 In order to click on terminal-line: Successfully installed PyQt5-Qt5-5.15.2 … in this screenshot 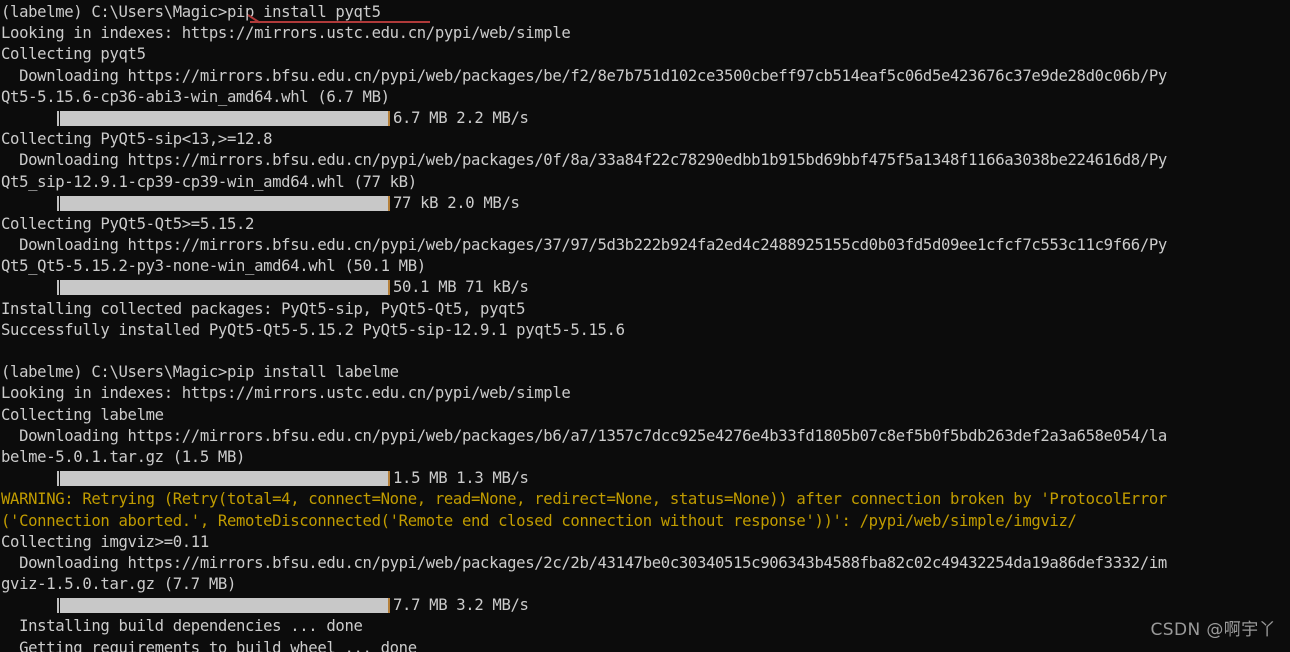, I will do `click(313, 329)`.